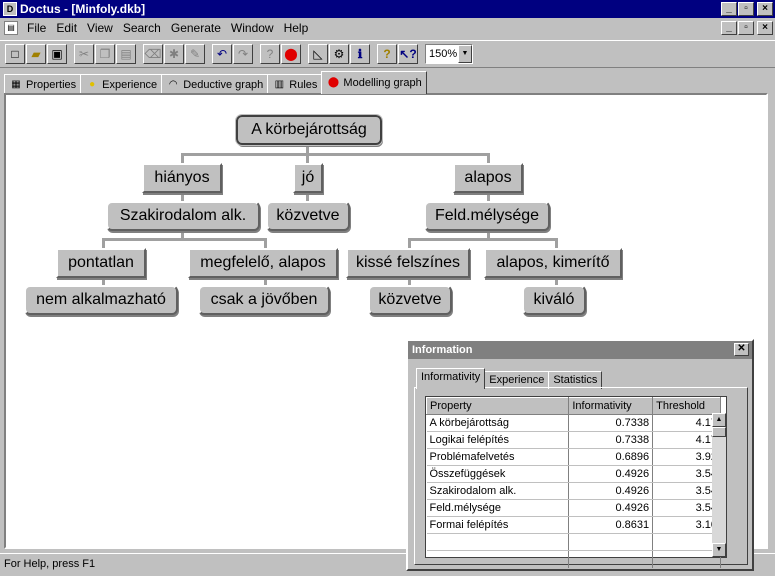 The height and width of the screenshot is (576, 775). I want to click on tab-deductive-graph: ◠ Deductive graph, so click(215, 84).